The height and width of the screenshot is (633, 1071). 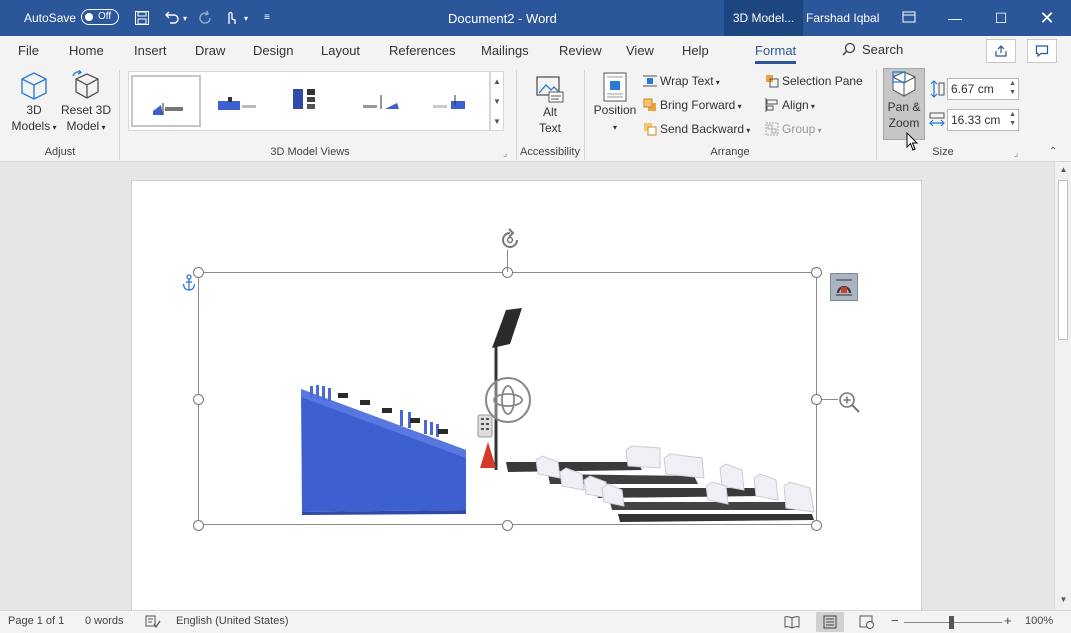 I want to click on pan-zoom-button: Pan & Zoom, so click(x=904, y=104).